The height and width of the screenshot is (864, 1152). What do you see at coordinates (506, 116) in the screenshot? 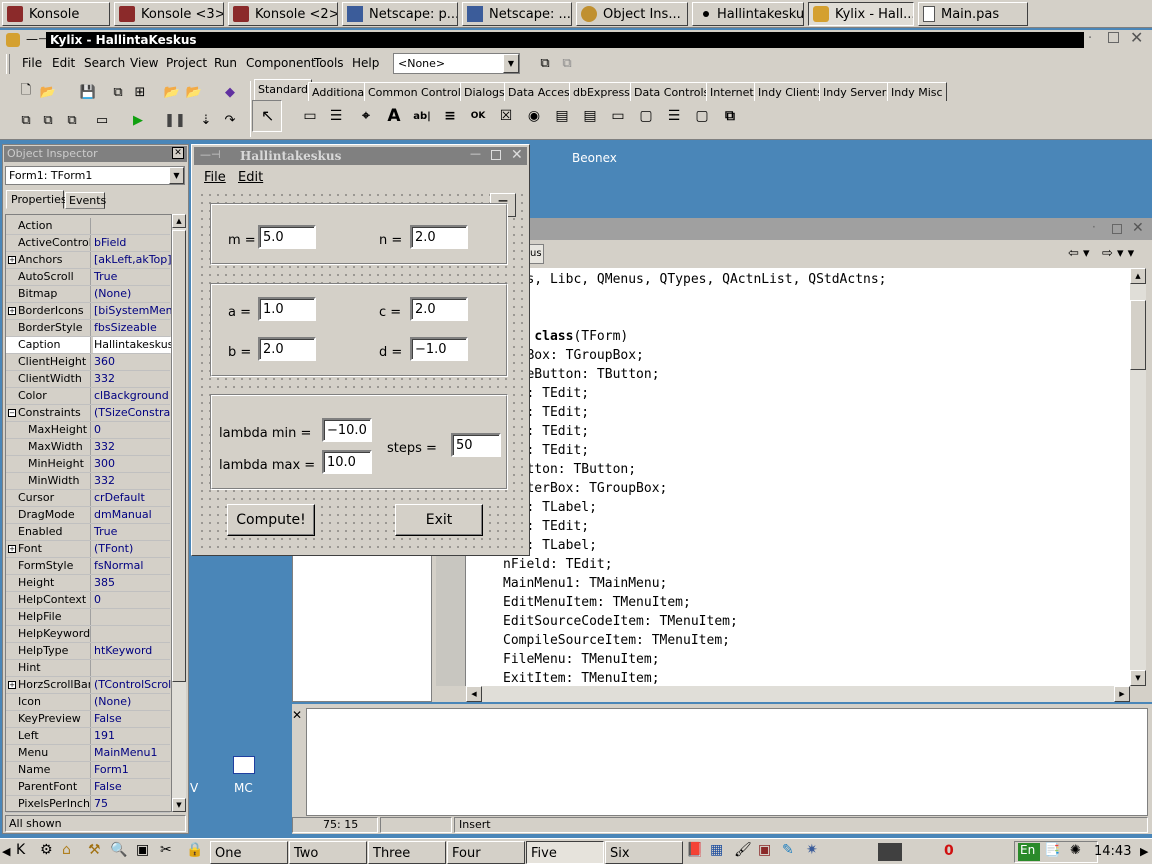
I see `checkbox-icon: ☒` at bounding box center [506, 116].